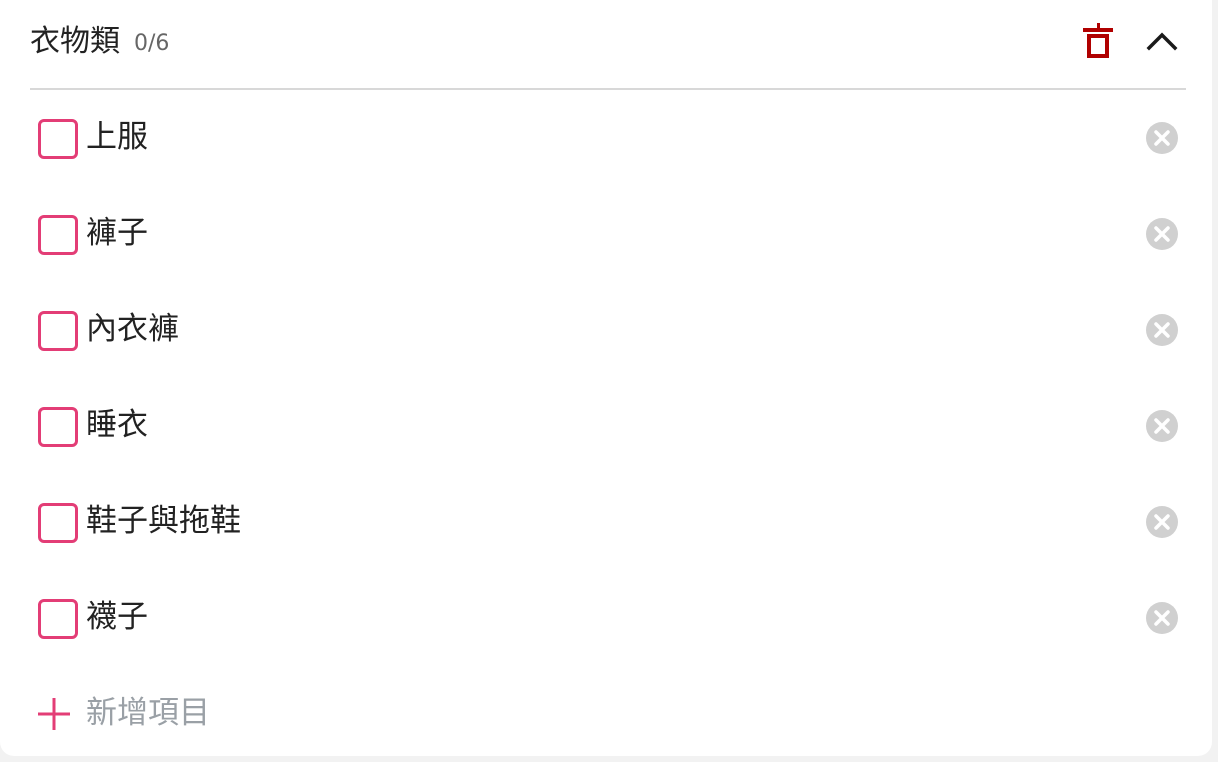  What do you see at coordinates (608, 330) in the screenshot?
I see `checklist-item: 內衣褲` at bounding box center [608, 330].